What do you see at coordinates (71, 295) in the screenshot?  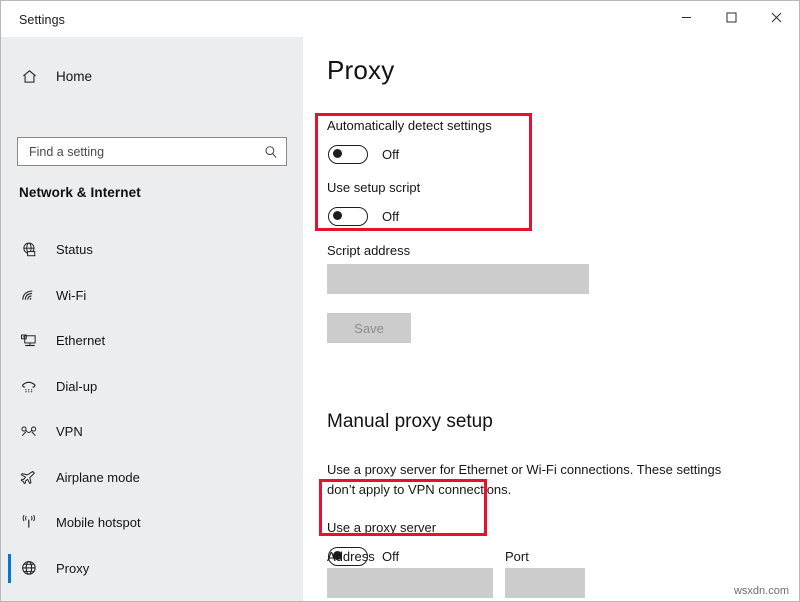 I see `sidebar-item-wifi-label: Wi-Fi` at bounding box center [71, 295].